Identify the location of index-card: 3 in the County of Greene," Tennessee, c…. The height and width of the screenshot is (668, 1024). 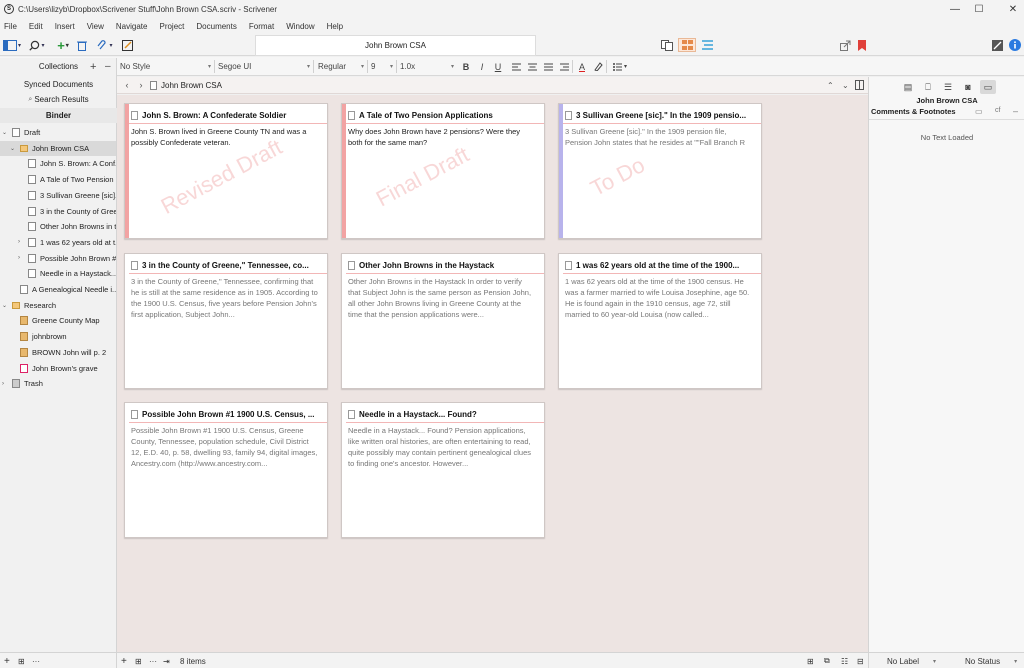
(226, 321).